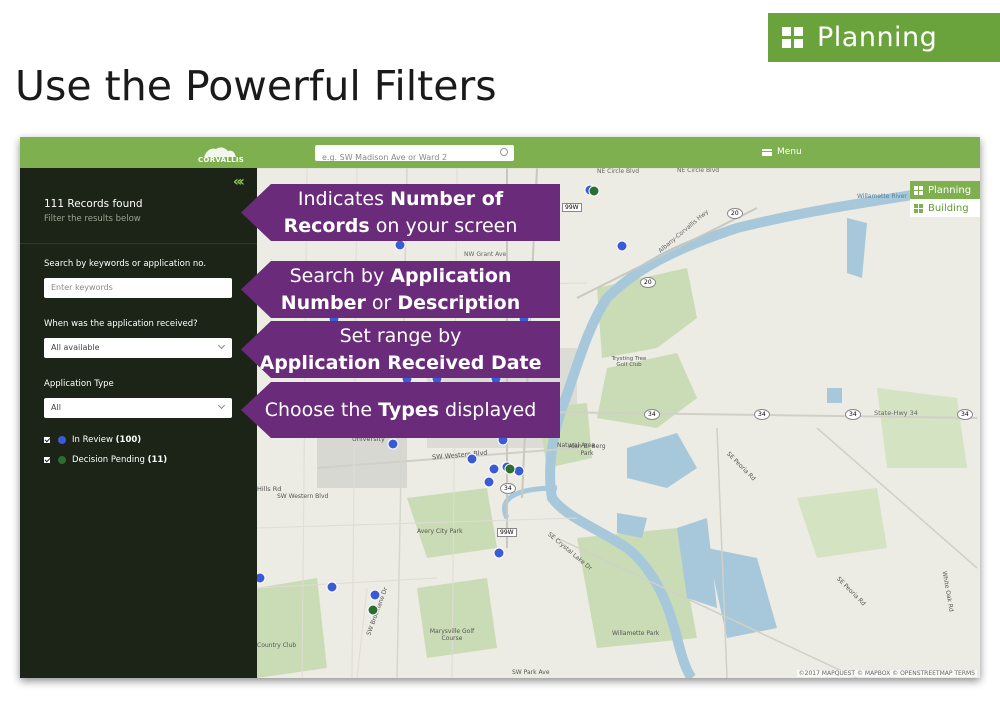 Image resolution: width=1000 pixels, height=715 pixels. Describe the element at coordinates (138, 408) in the screenshot. I see `type-select: All` at that location.